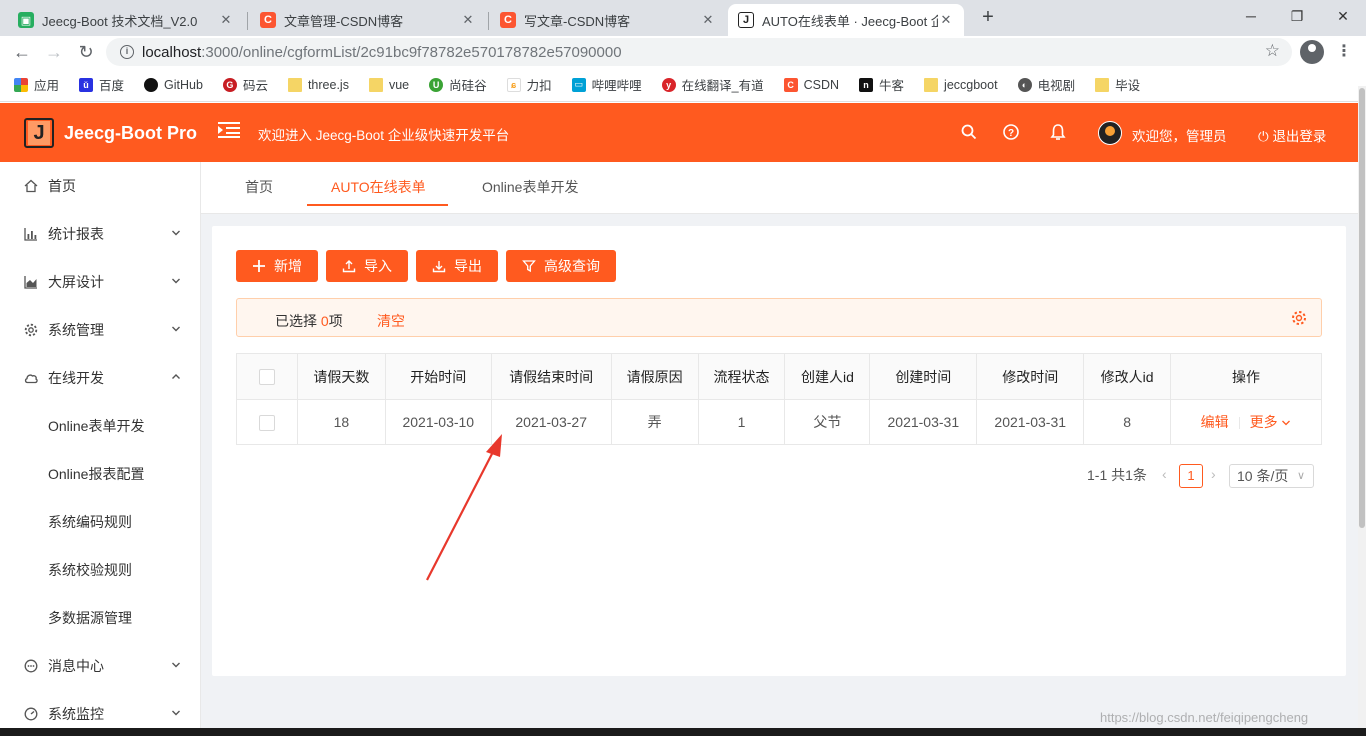 Image resolution: width=1366 pixels, height=738 pixels. What do you see at coordinates (790, 84) in the screenshot?
I see `csdn-icon: C` at bounding box center [790, 84].